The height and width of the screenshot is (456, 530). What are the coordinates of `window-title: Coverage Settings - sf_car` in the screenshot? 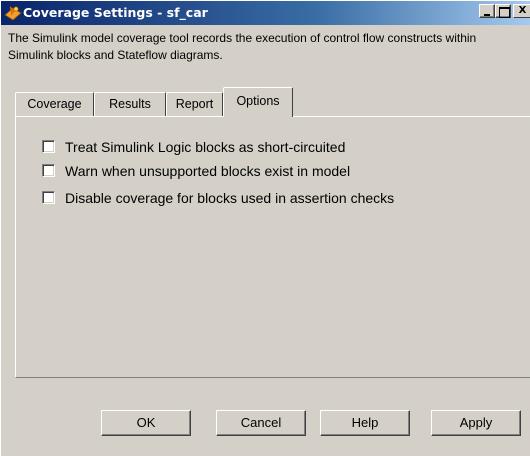 It's located at (115, 12).